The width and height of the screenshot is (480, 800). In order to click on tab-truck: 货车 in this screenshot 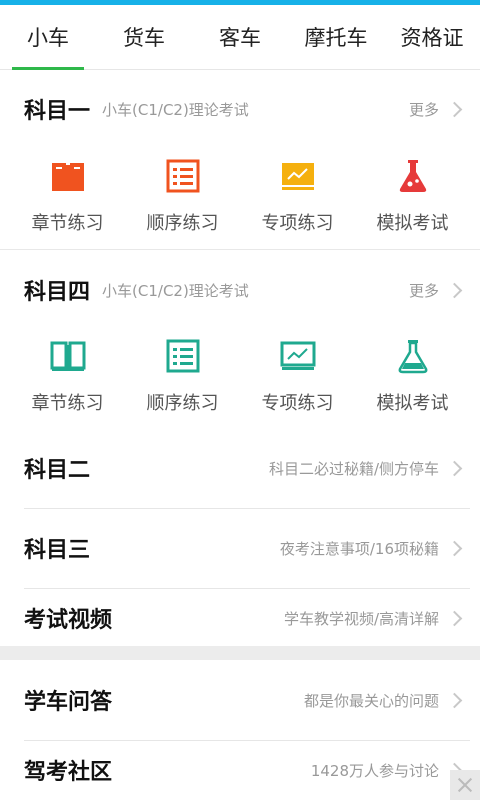, I will do `click(144, 37)`.